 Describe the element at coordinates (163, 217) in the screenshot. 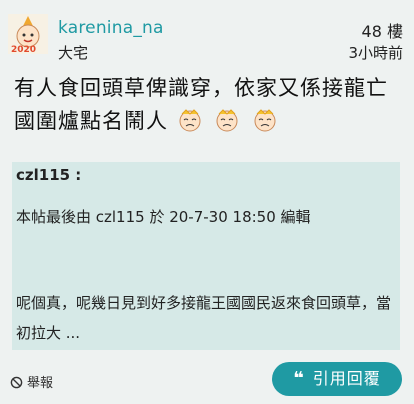

I see `quote-edit-note: 本帖最後由 czl115 於 20-7-30 18:50 編輯` at that location.